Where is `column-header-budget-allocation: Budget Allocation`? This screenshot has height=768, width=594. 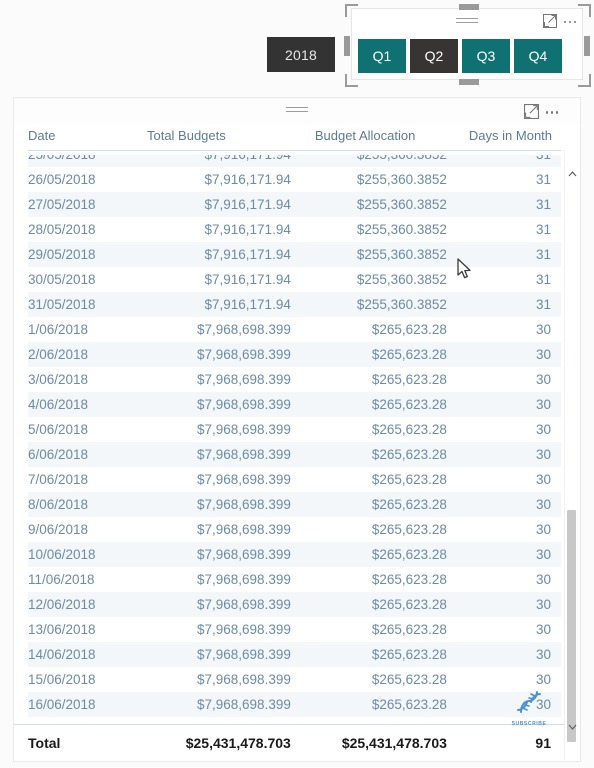 column-header-budget-allocation: Budget Allocation is located at coordinates (378, 137).